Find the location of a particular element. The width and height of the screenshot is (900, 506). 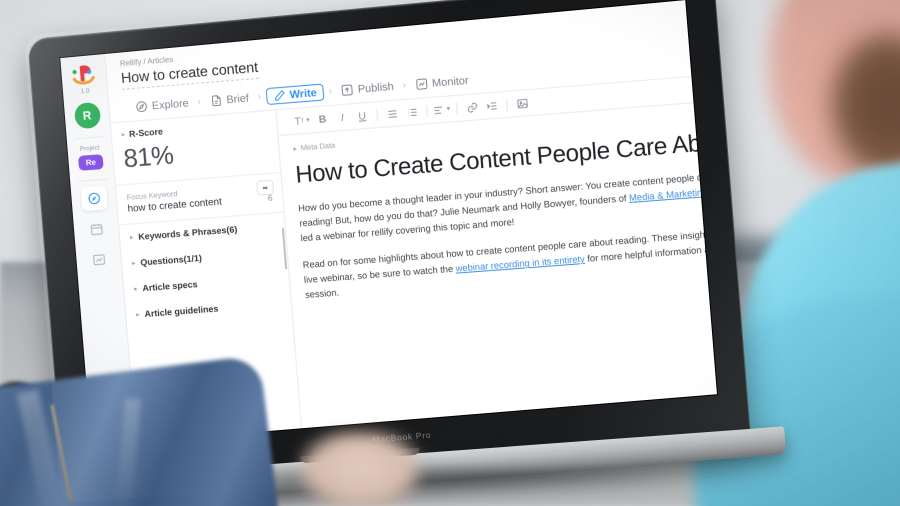

triangle-right-icon-2: ▸ is located at coordinates (133, 264).